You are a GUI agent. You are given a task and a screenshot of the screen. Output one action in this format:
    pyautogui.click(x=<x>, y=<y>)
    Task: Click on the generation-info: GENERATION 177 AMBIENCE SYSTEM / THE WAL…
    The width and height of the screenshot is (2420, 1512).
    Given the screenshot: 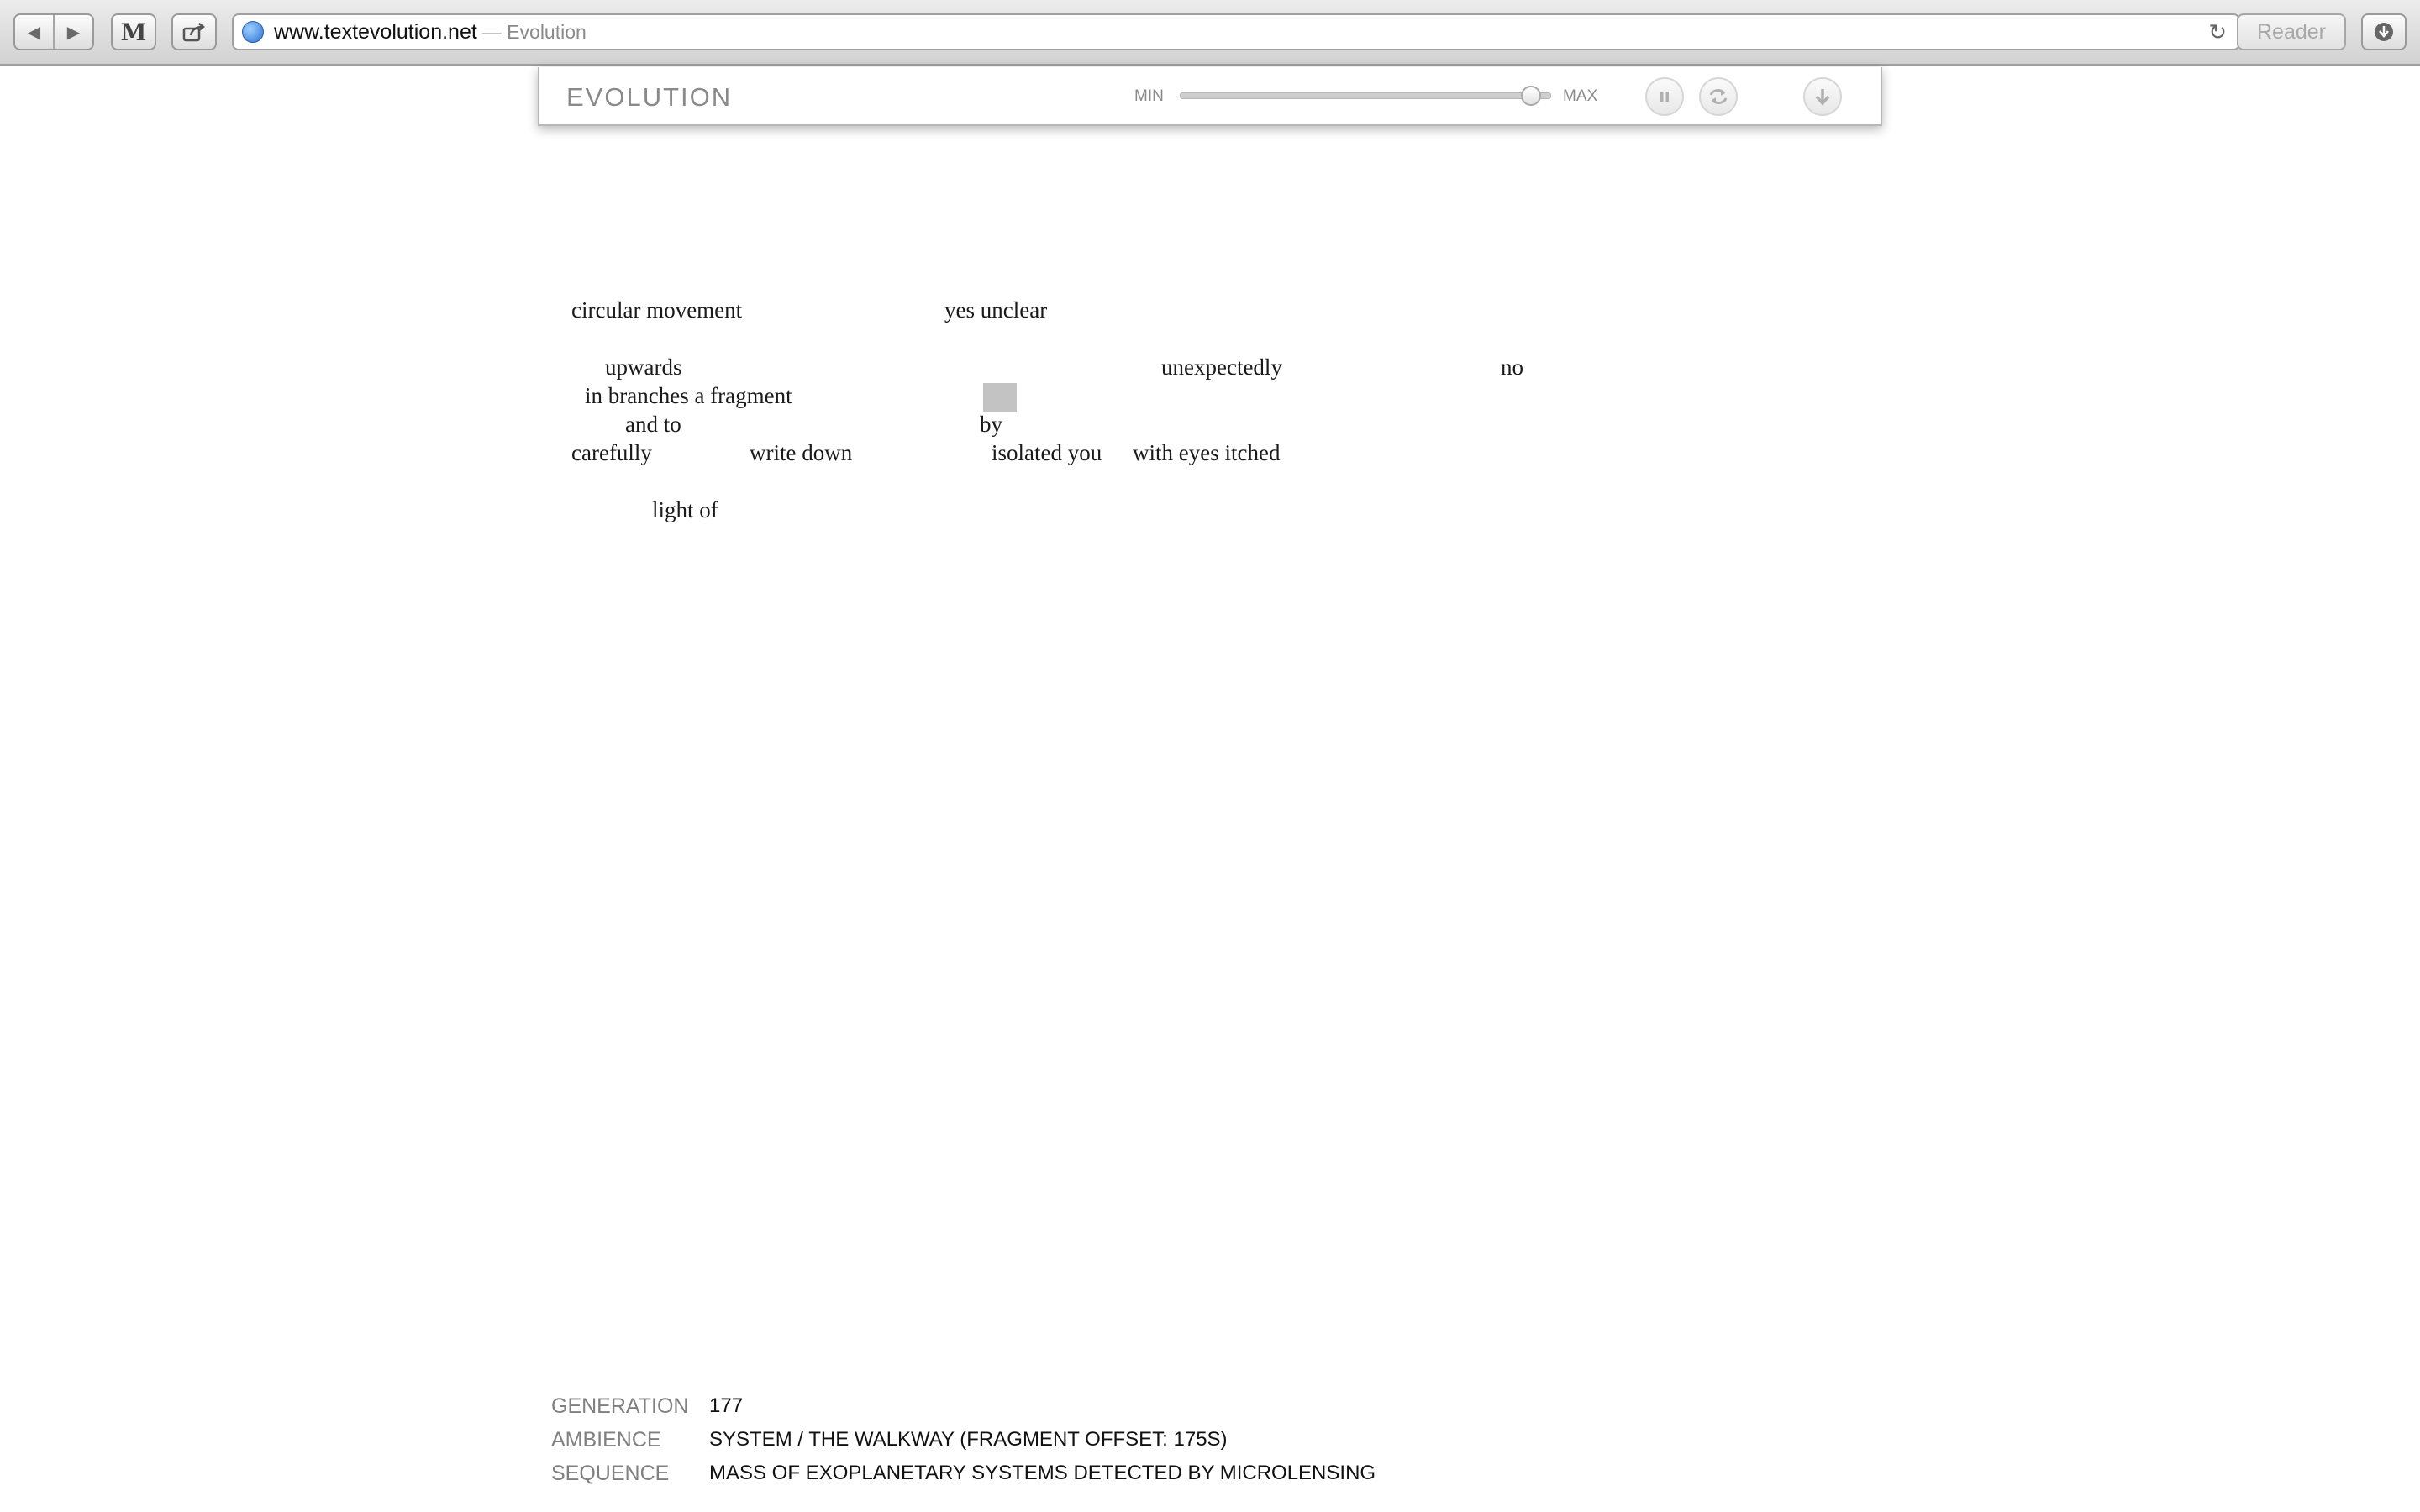 What is the action you would take?
    pyautogui.click(x=963, y=1439)
    